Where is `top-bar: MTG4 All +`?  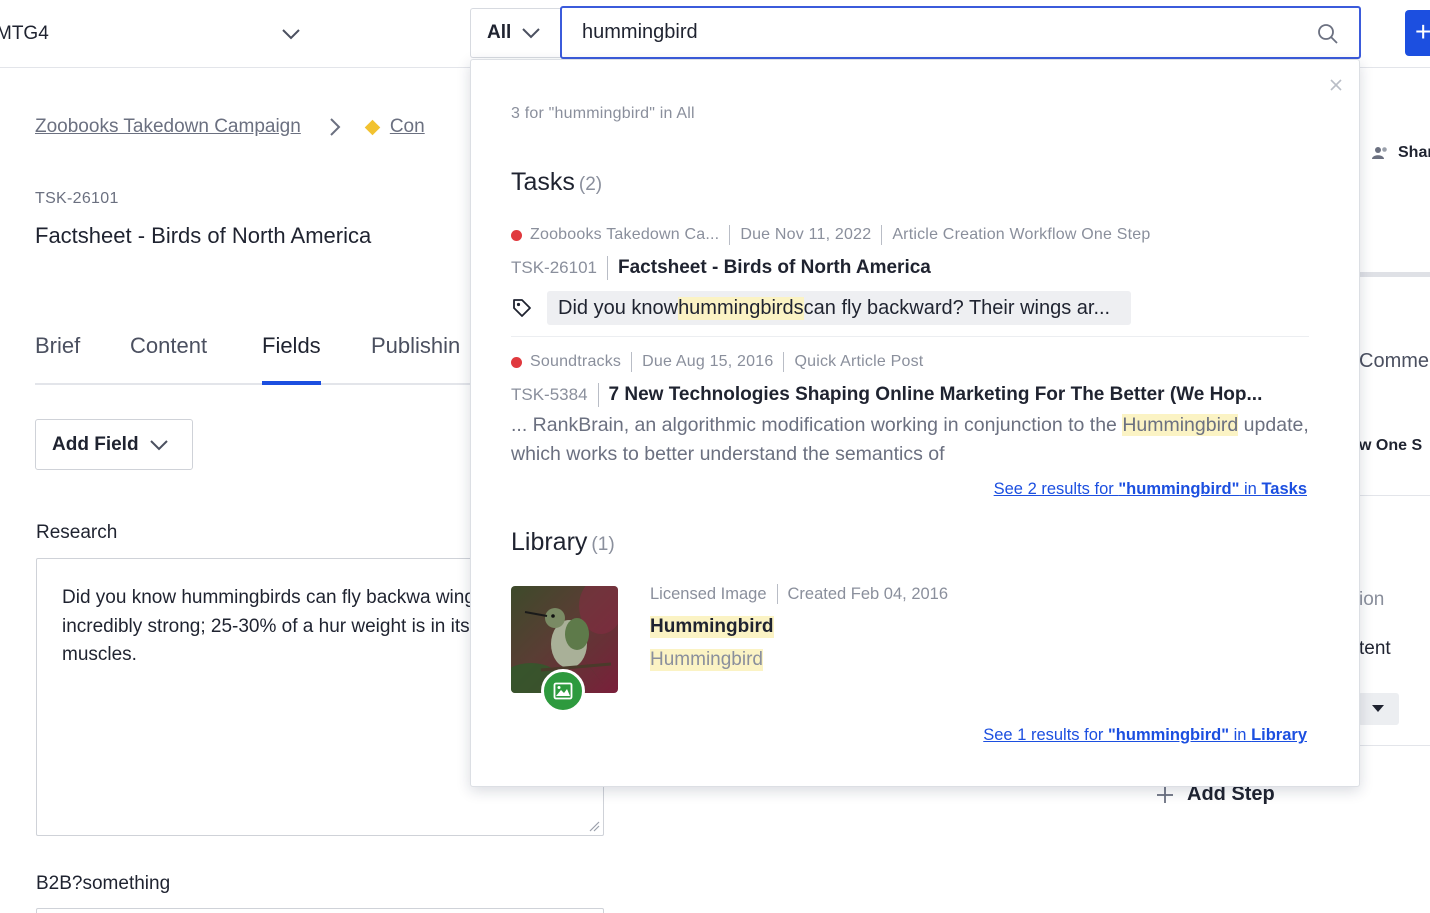
top-bar: MTG4 All + is located at coordinates (715, 34).